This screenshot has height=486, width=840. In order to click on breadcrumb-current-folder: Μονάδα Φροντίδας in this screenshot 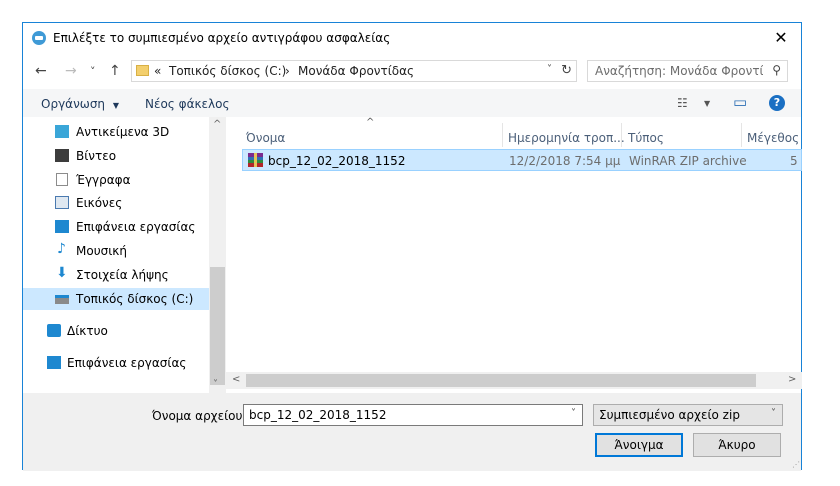, I will do `click(356, 71)`.